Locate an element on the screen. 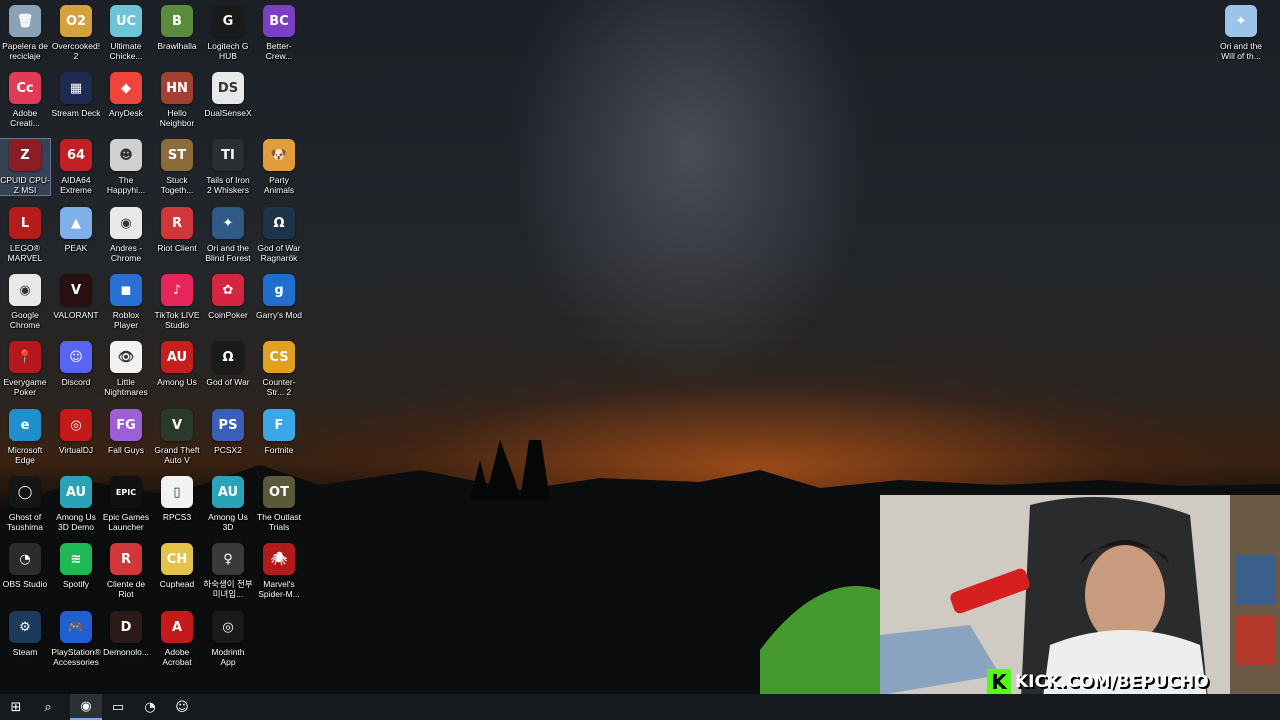 Image resolution: width=1280 pixels, height=720 pixels. desktop-shortcut: 🎮 PlayStation® Accessories is located at coordinates (76, 639).